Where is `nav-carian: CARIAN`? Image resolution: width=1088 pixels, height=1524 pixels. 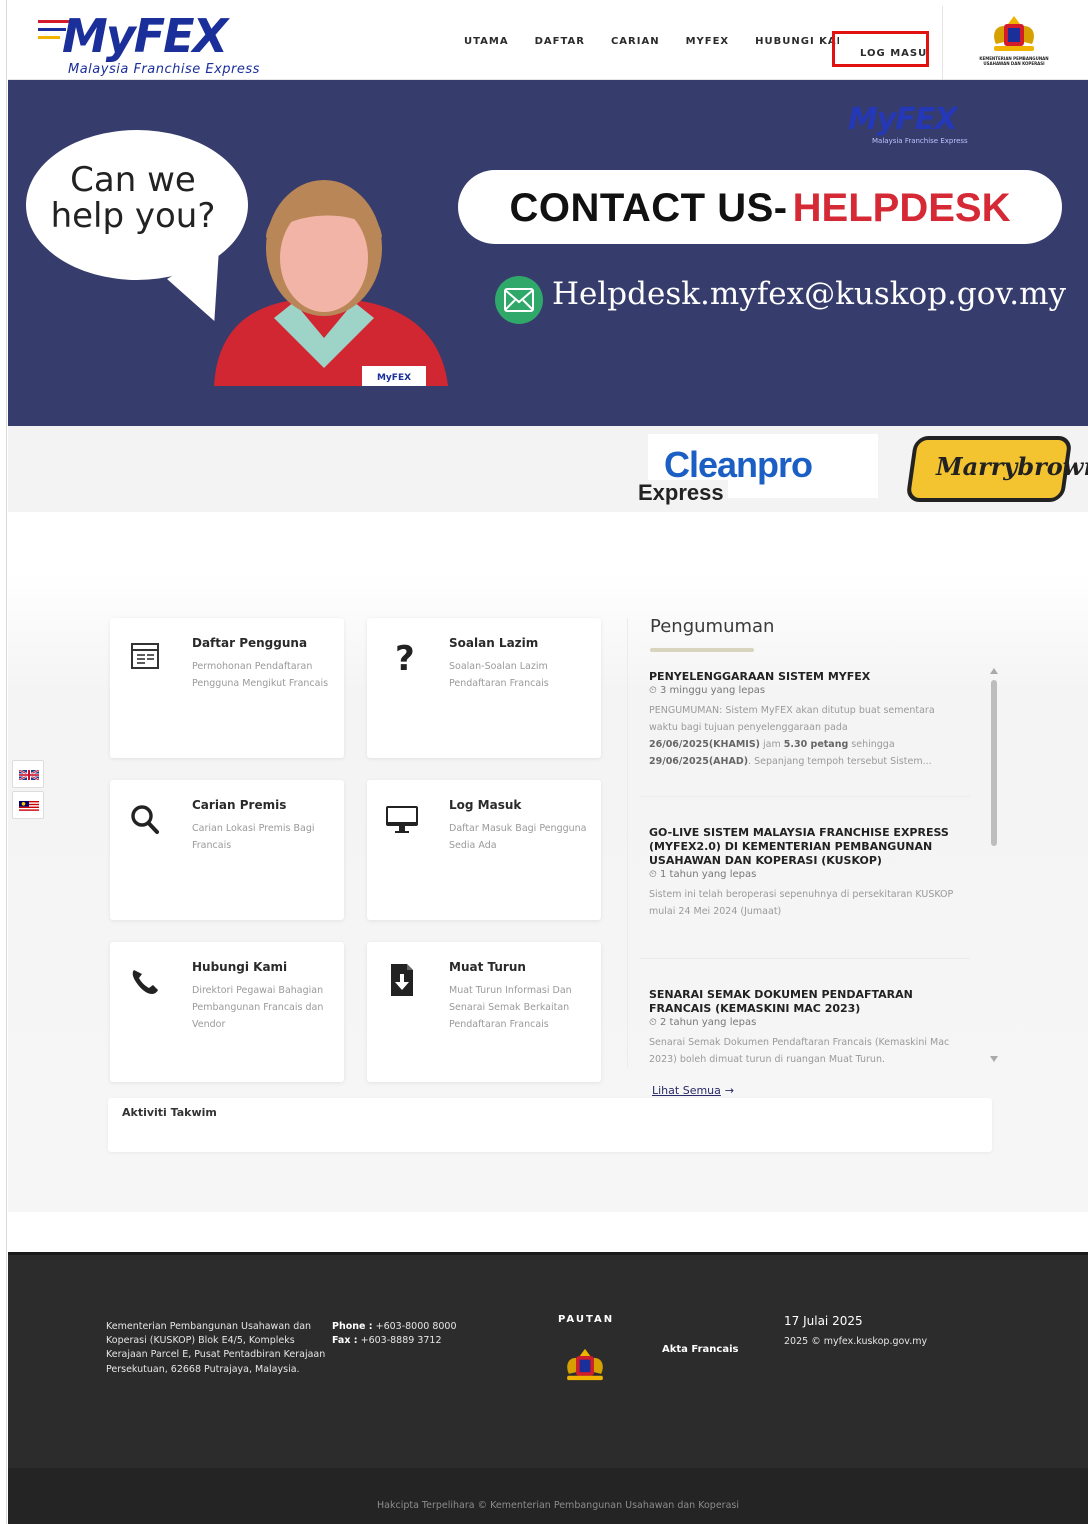 nav-carian: CARIAN is located at coordinates (635, 41).